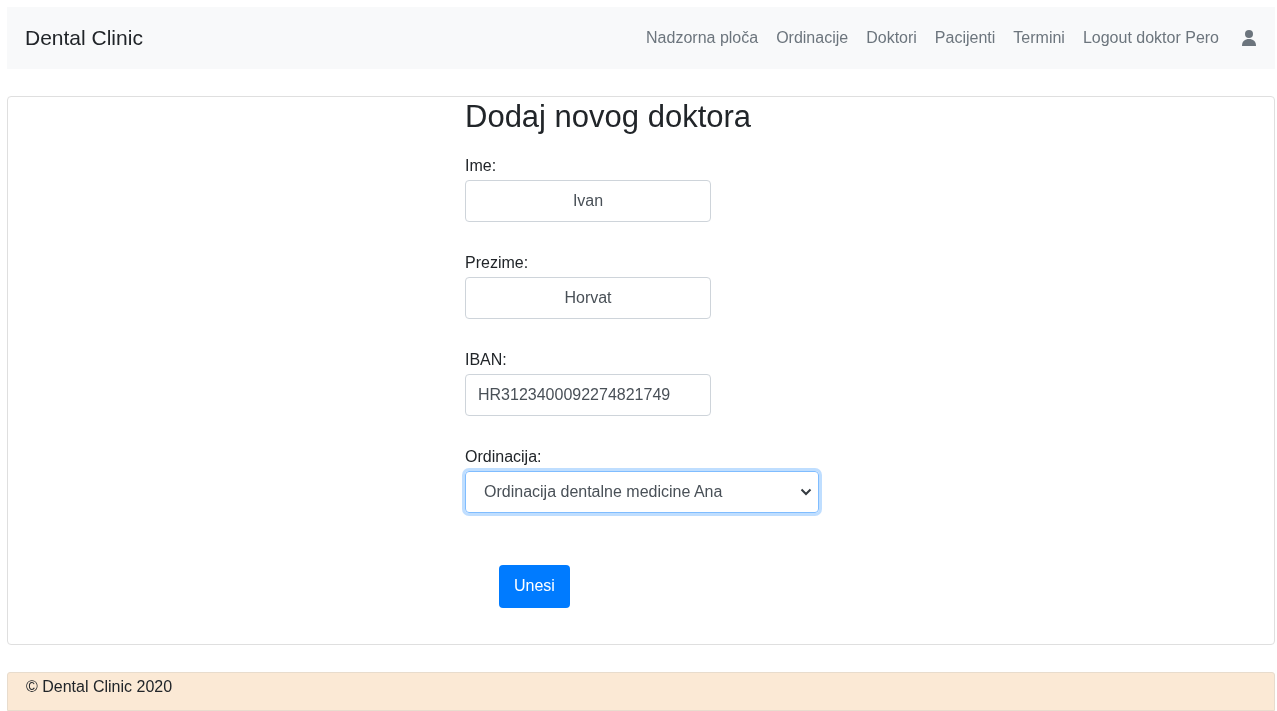 The height and width of the screenshot is (711, 1277). Describe the element at coordinates (1150, 37) in the screenshot. I see `nav-link: Logout doktor Pero` at that location.